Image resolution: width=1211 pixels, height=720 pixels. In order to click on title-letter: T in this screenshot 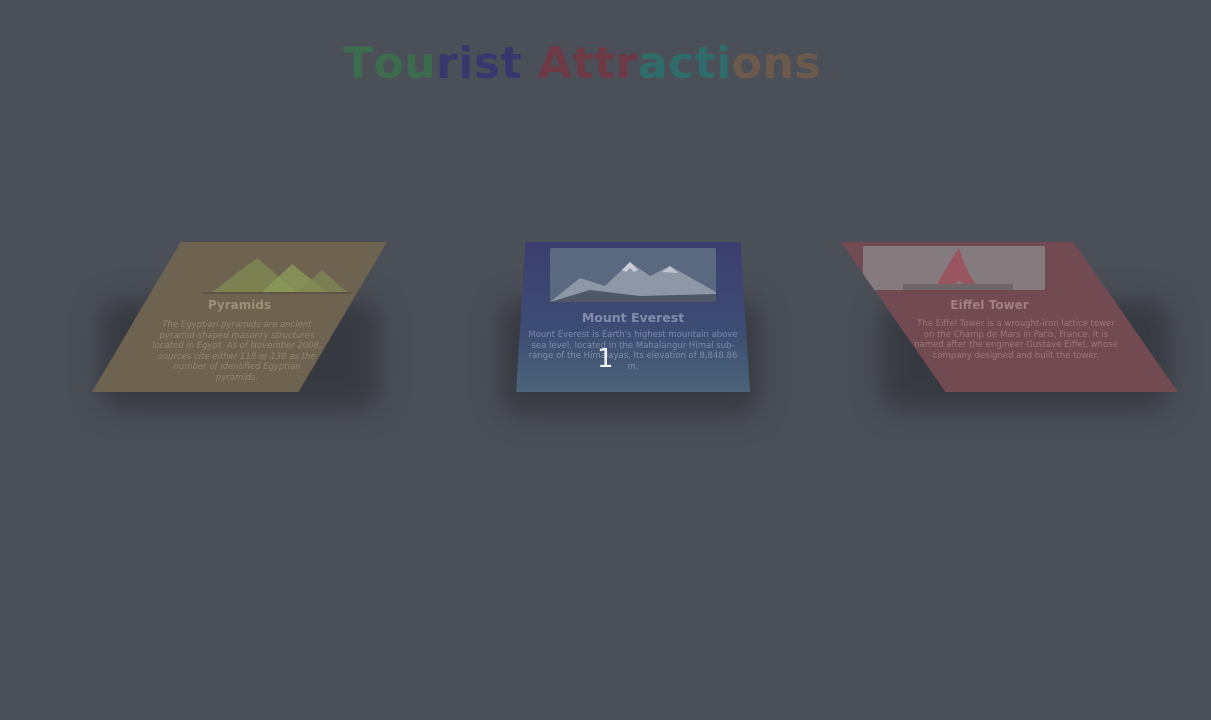, I will do `click(358, 63)`.